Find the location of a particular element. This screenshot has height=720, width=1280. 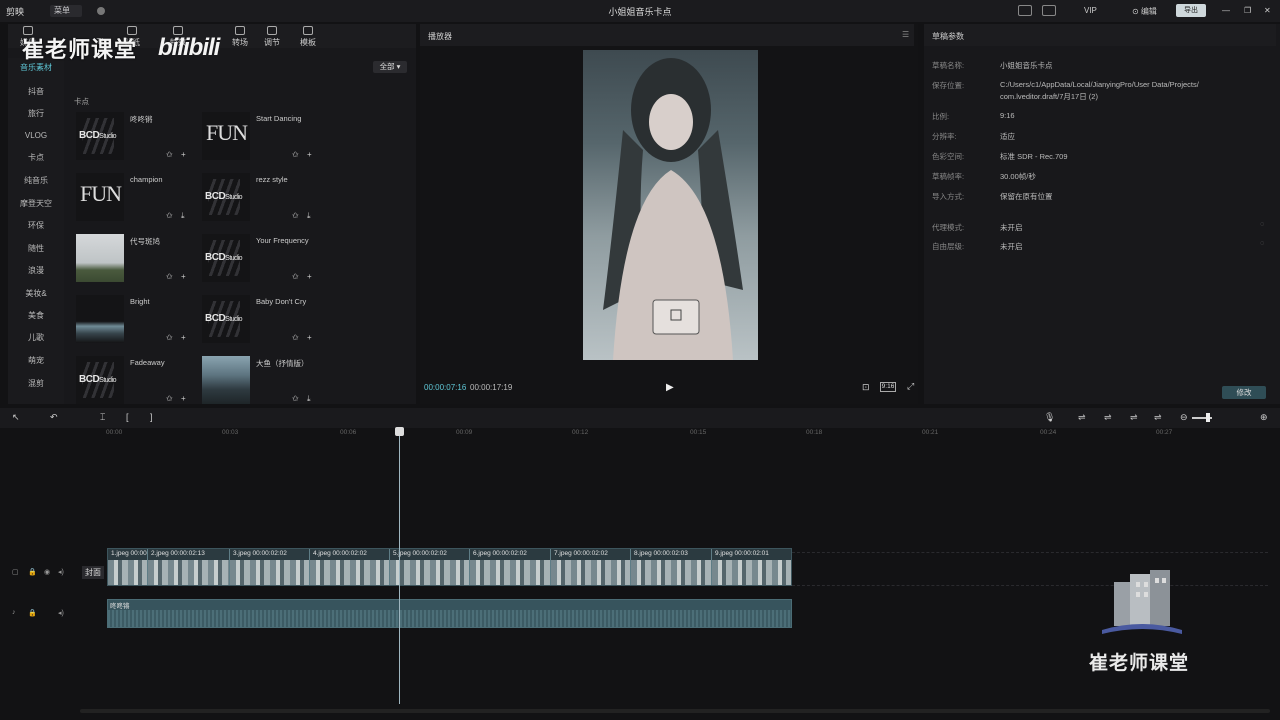

music-card: FUN Start Dancing ✩ + is located at coordinates (264, 140).